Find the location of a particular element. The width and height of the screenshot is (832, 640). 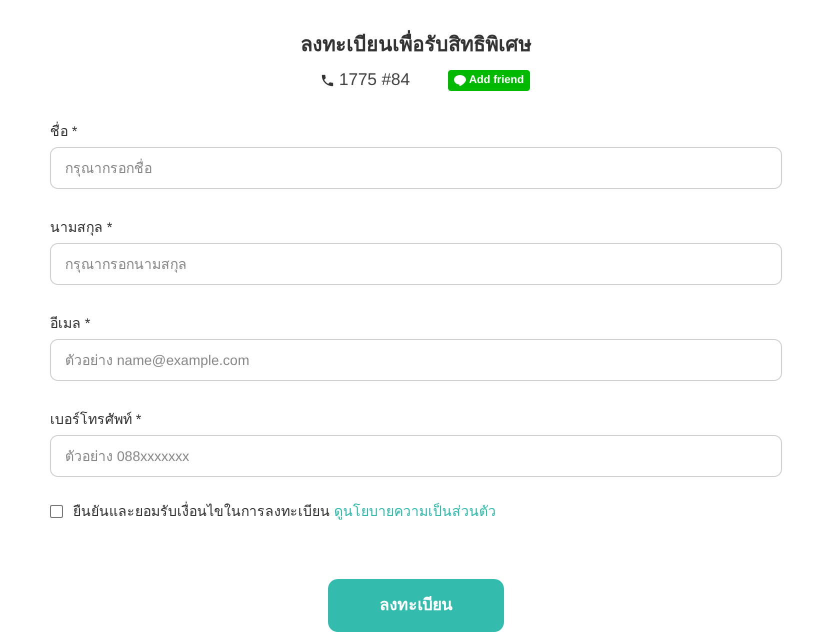

page-title: ลงทะเบียนเพื่อรับสิทธิพิเศษ is located at coordinates (416, 45).